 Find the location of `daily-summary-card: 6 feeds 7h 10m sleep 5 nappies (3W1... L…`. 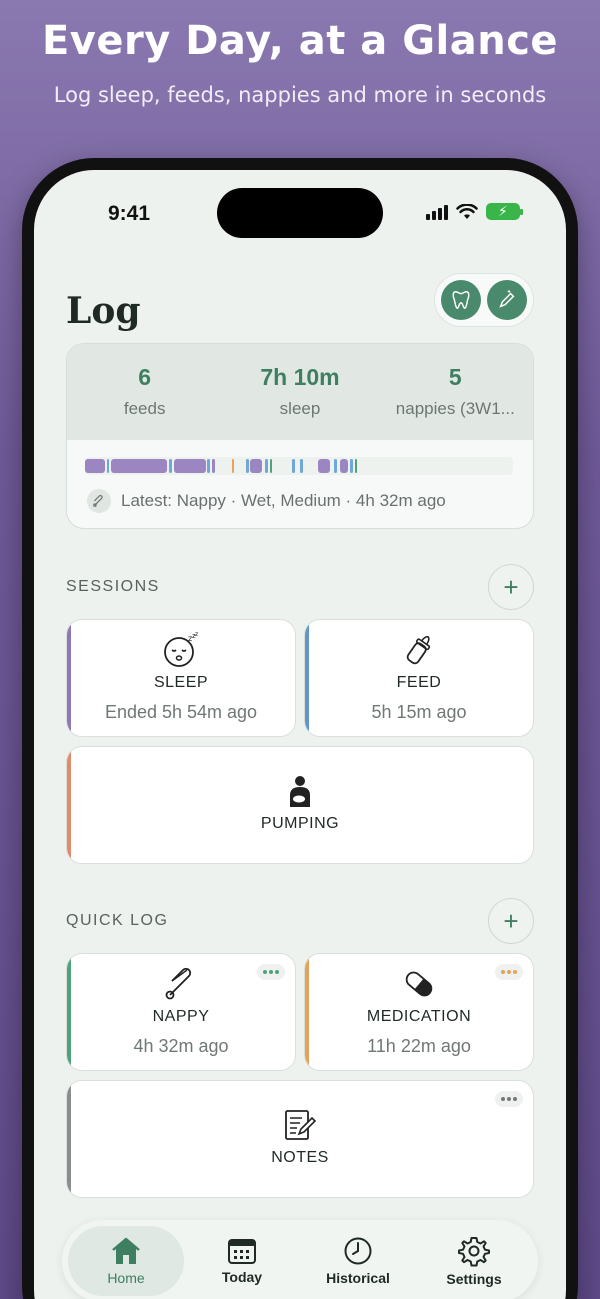

daily-summary-card: 6 feeds 7h 10m sleep 5 nappies (3W1... L… is located at coordinates (300, 436).